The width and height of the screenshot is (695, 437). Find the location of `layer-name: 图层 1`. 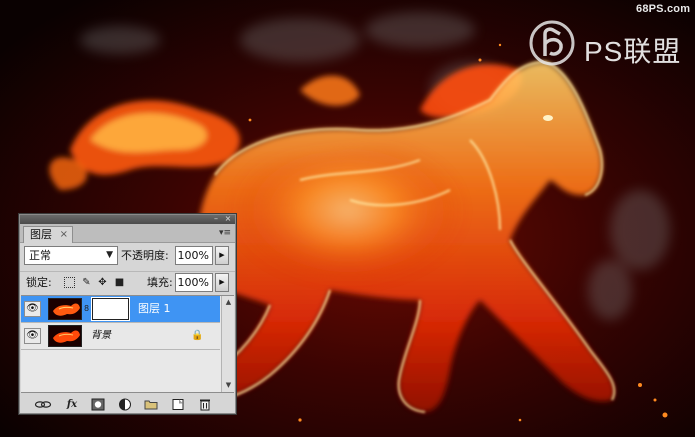

layer-name: 图层 1 is located at coordinates (154, 309).